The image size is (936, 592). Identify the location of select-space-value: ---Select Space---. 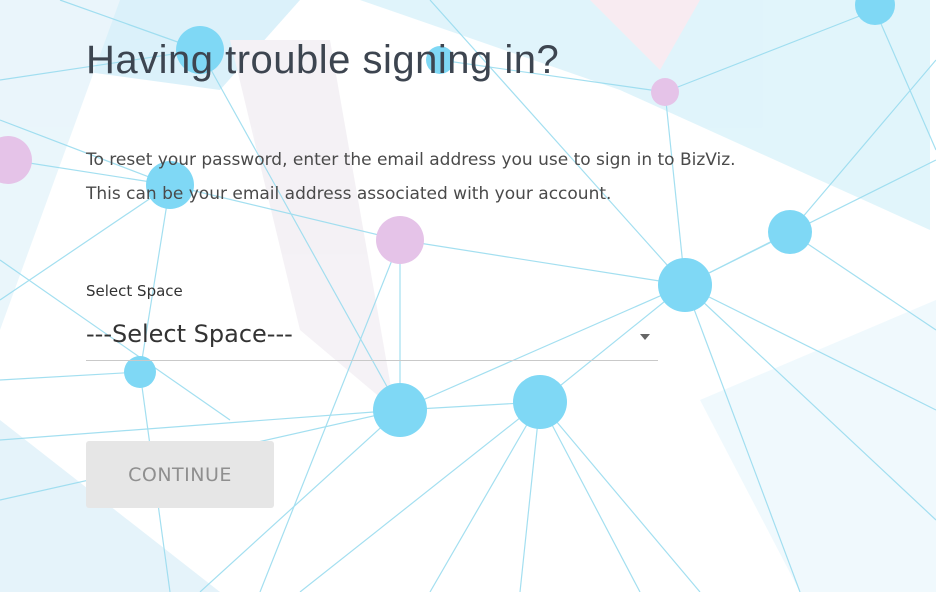
(189, 334).